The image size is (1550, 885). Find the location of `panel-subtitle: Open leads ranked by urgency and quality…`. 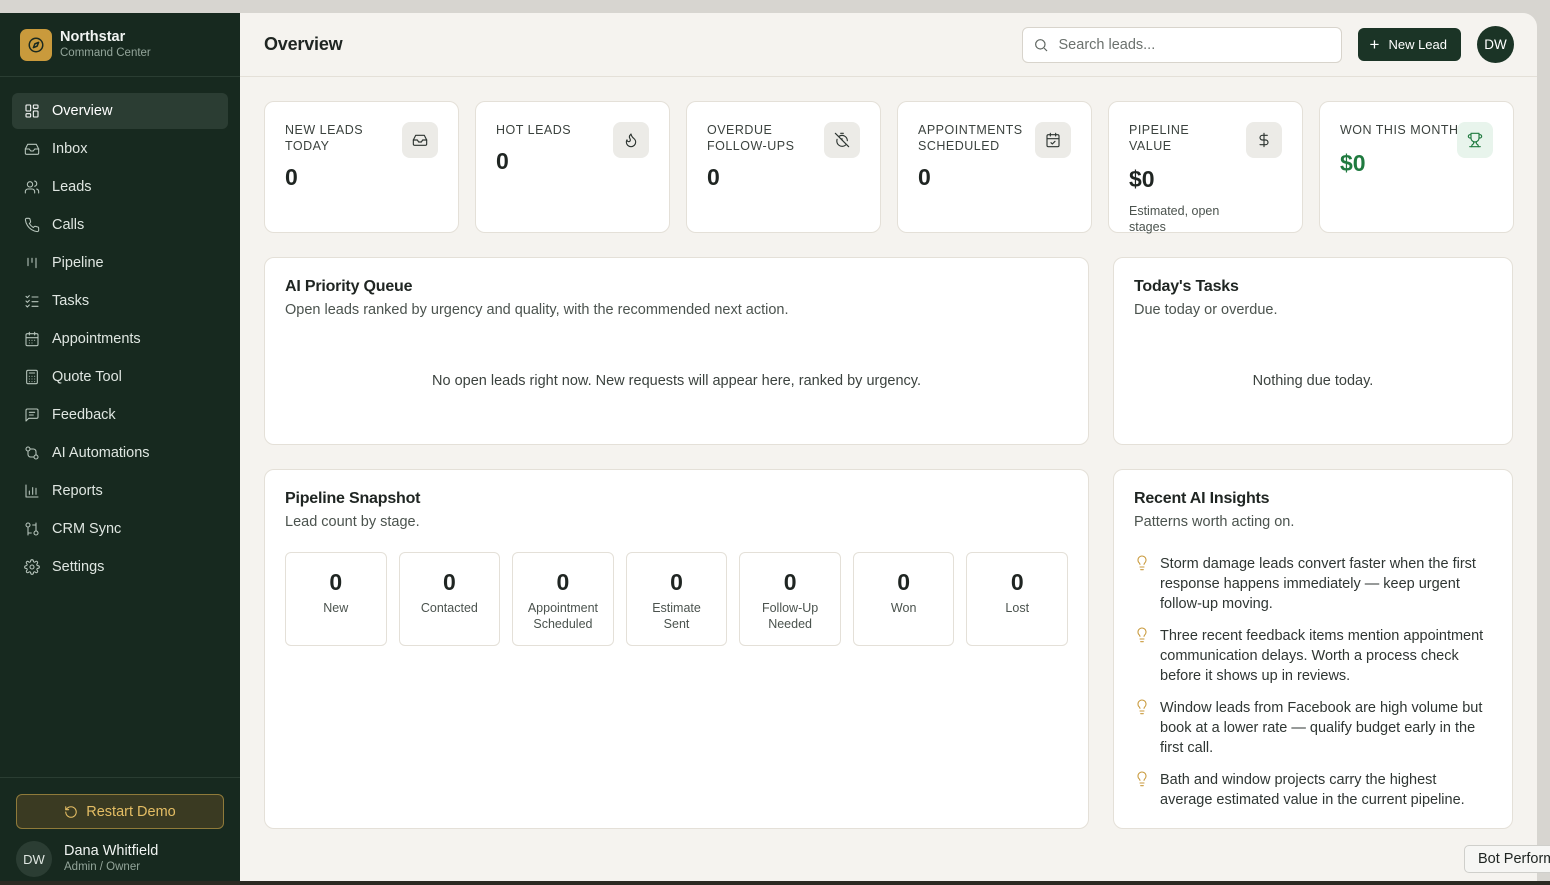

panel-subtitle: Open leads ranked by urgency and quality… is located at coordinates (537, 310).